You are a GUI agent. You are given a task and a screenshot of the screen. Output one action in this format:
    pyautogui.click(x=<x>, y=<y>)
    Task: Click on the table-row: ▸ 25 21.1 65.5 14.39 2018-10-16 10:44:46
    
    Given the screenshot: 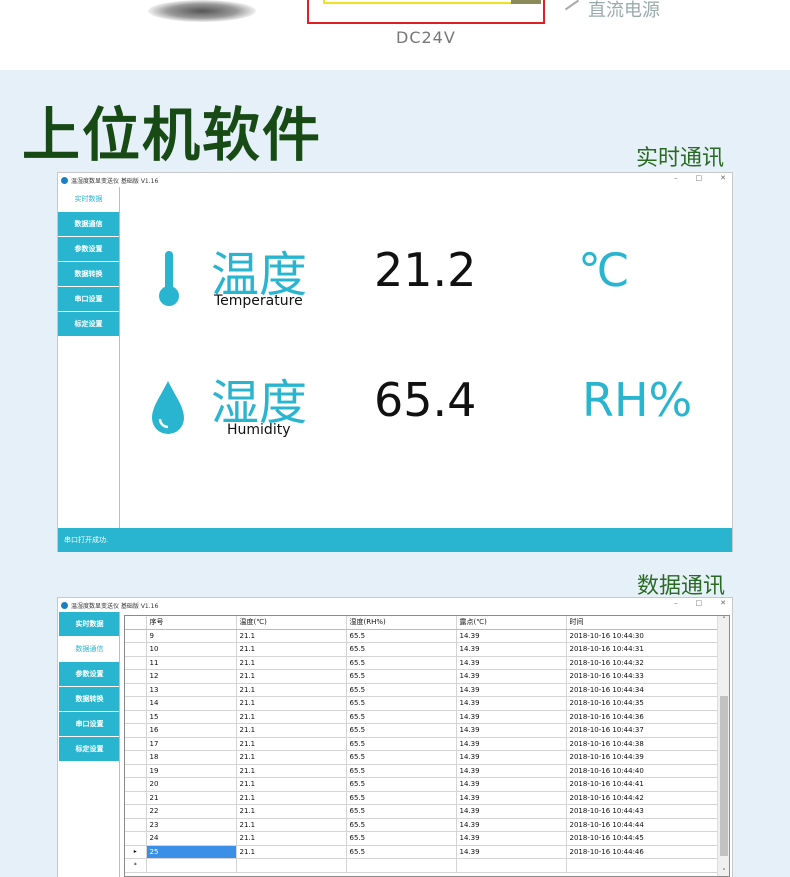 What is the action you would take?
    pyautogui.click(x=422, y=852)
    